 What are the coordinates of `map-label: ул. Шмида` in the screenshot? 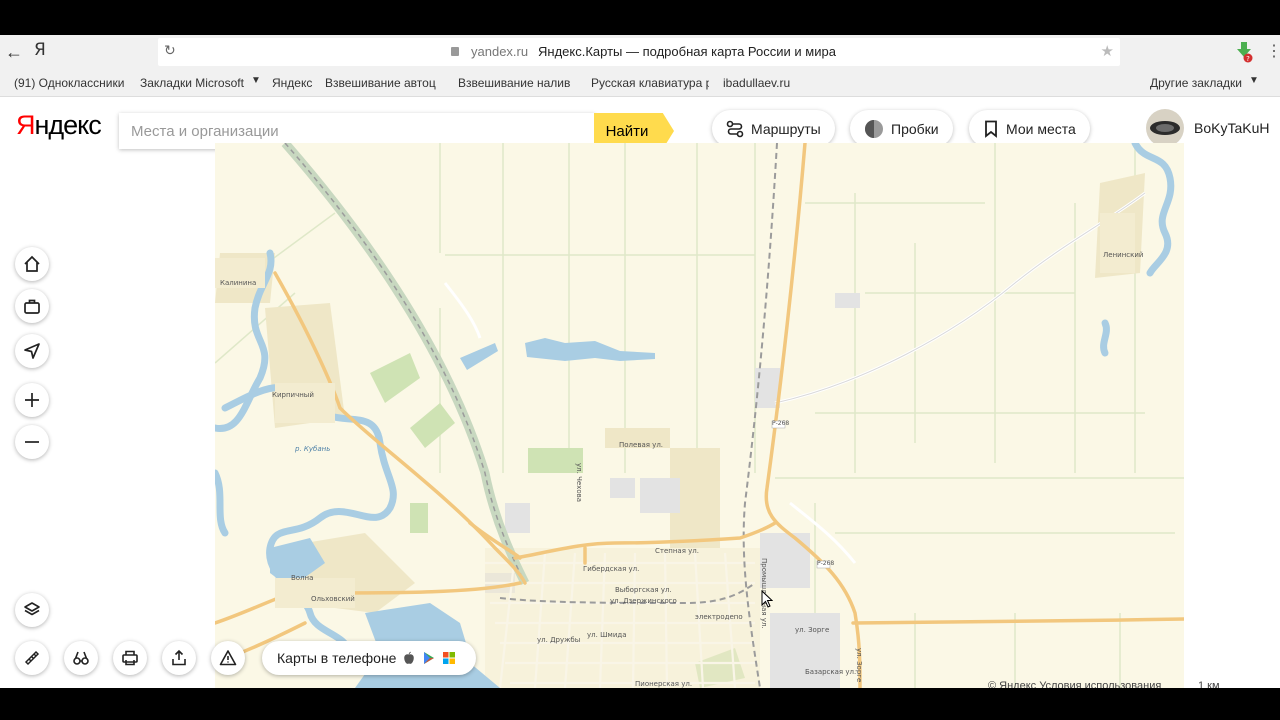 It's located at (607, 635).